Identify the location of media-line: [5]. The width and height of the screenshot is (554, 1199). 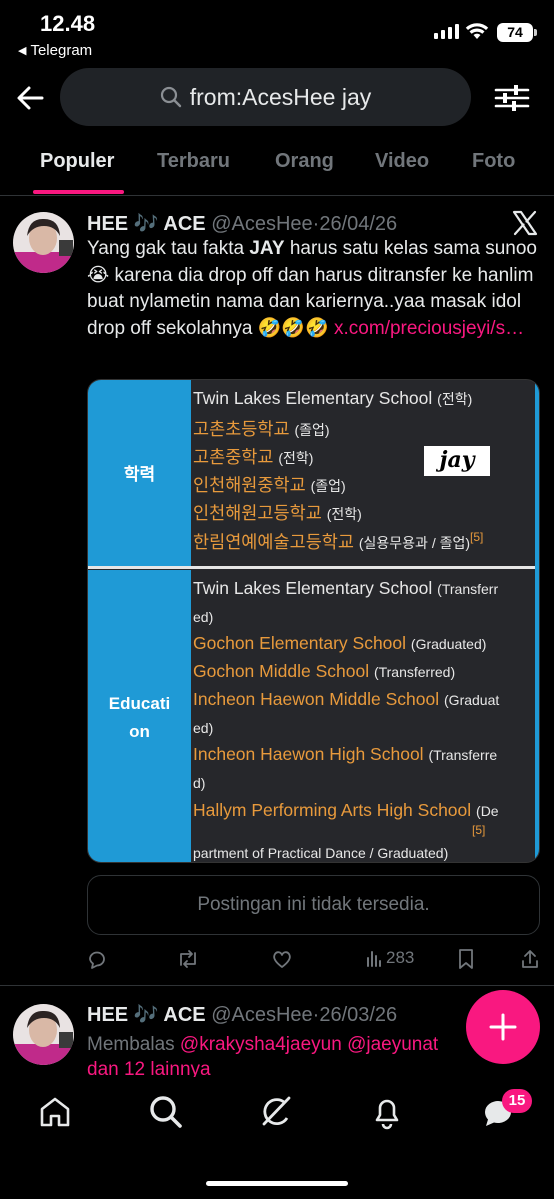
(479, 830).